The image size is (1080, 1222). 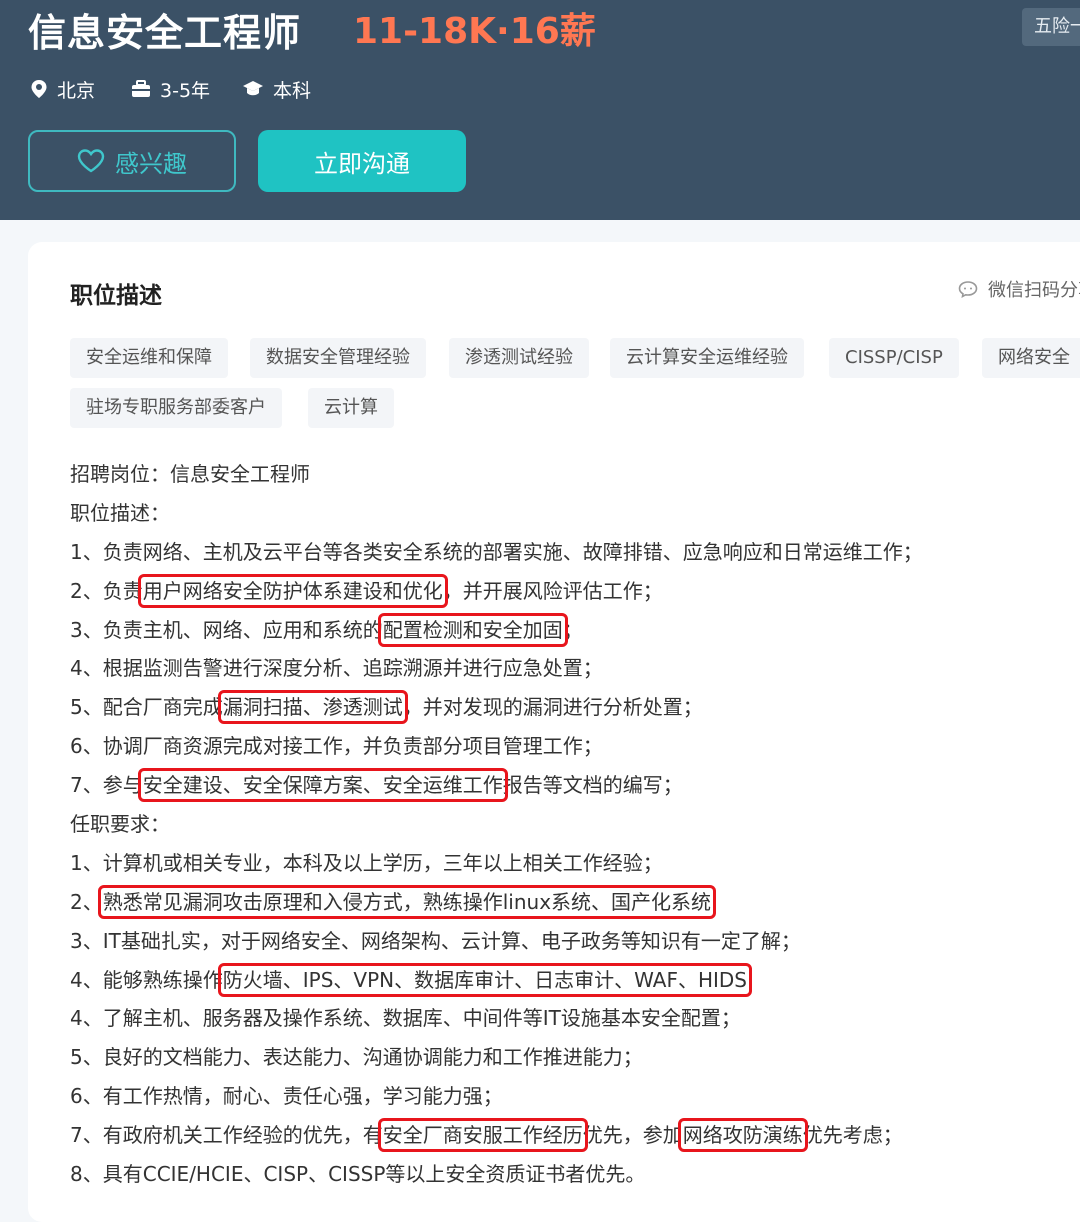 What do you see at coordinates (1034, 290) in the screenshot?
I see `share-label: 微信扫码分享` at bounding box center [1034, 290].